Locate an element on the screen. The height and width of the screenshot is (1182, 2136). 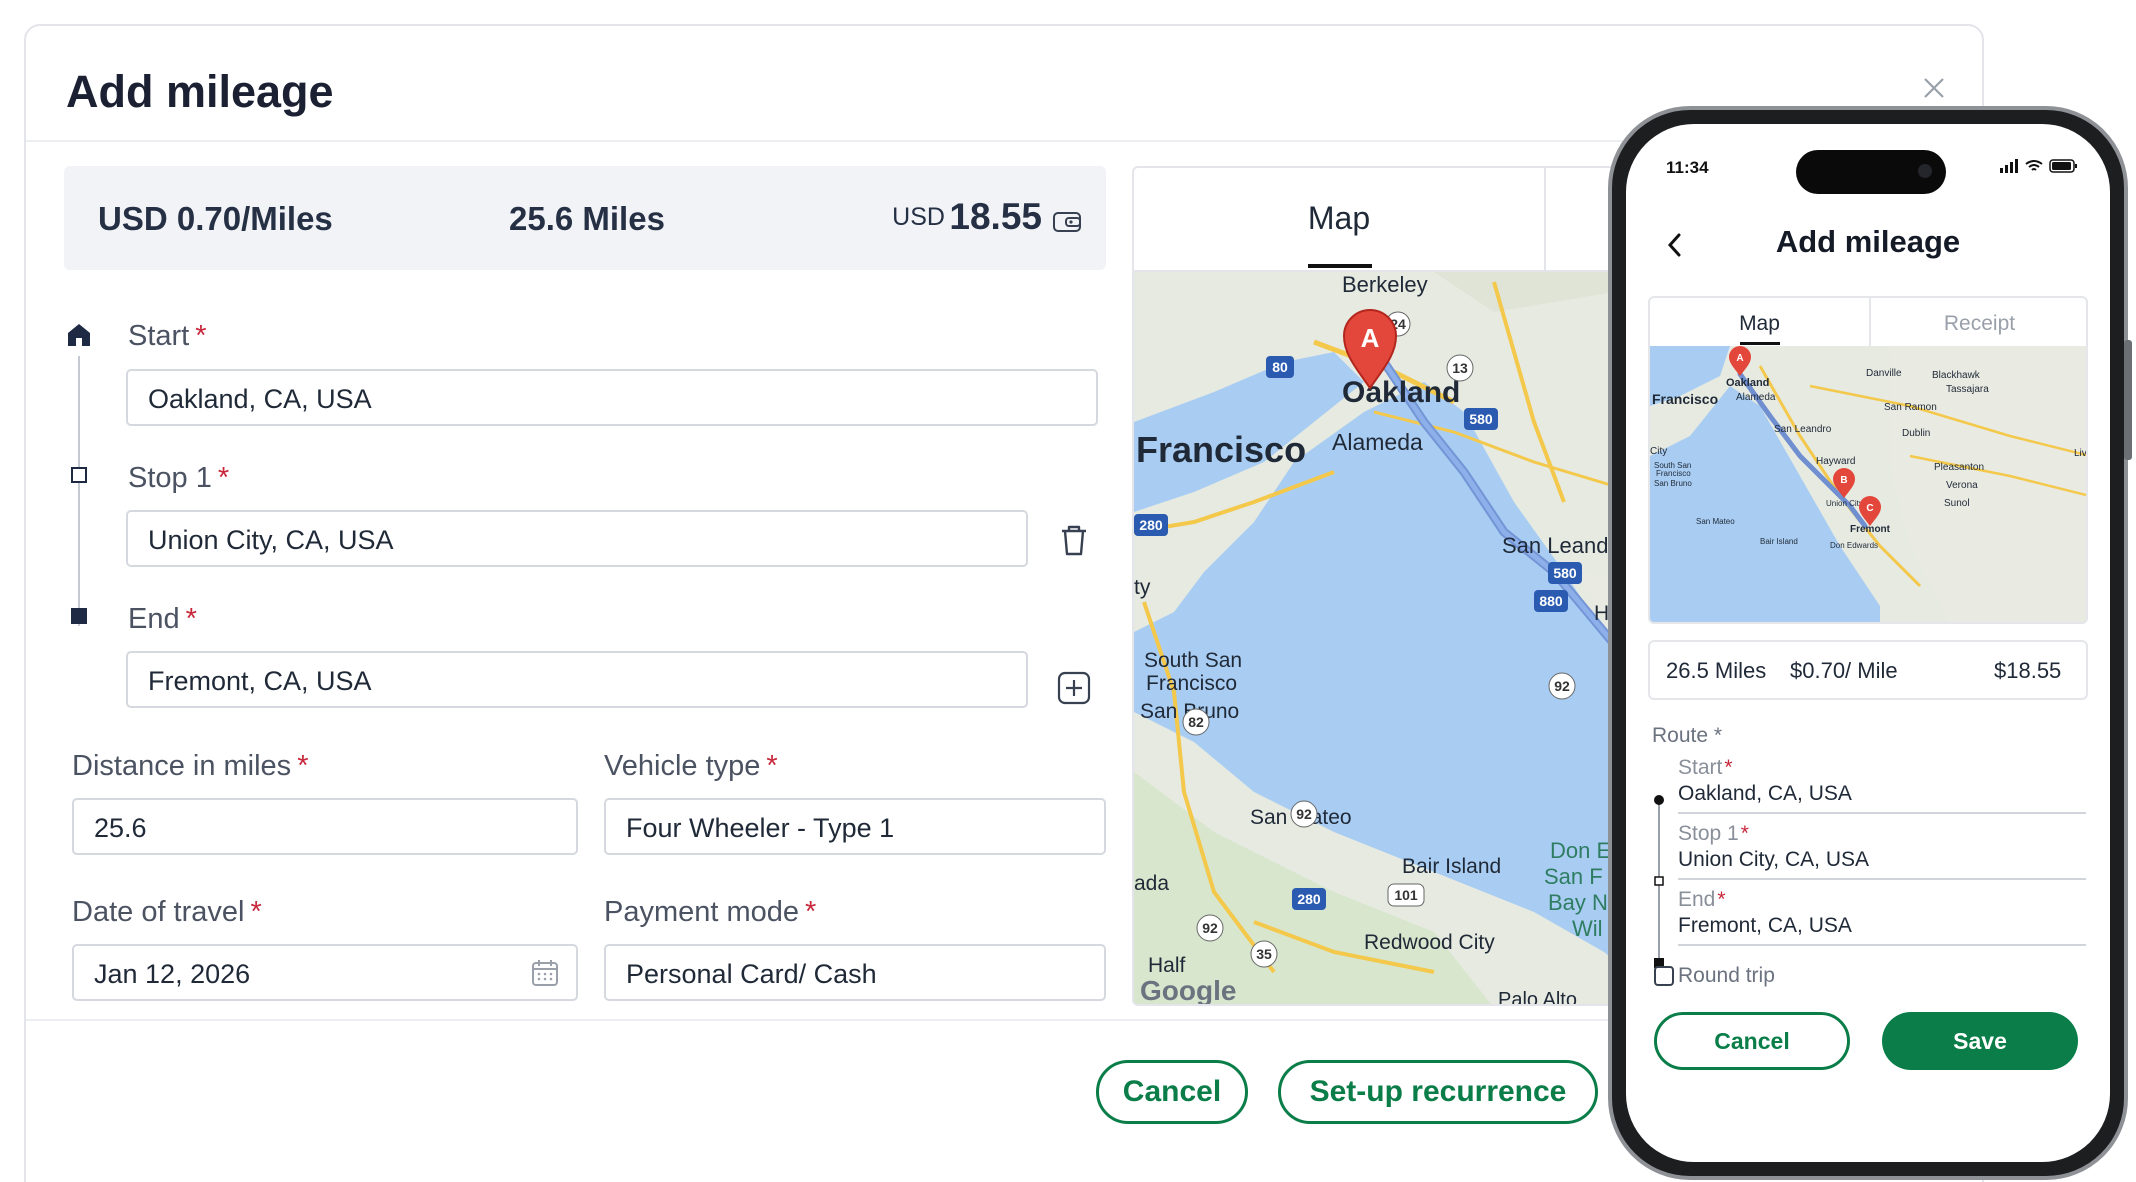
highway-shield: 880 is located at coordinates (1551, 601).